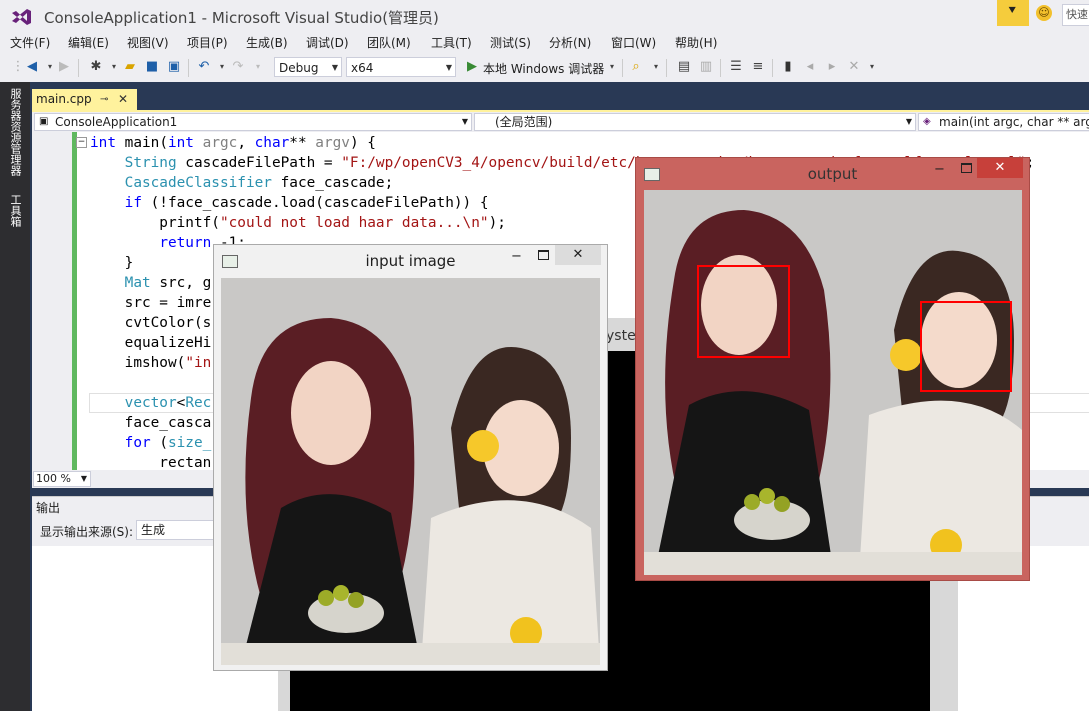 The height and width of the screenshot is (711, 1089). What do you see at coordinates (299, 68) in the screenshot?
I see `config-value: Debug` at bounding box center [299, 68].